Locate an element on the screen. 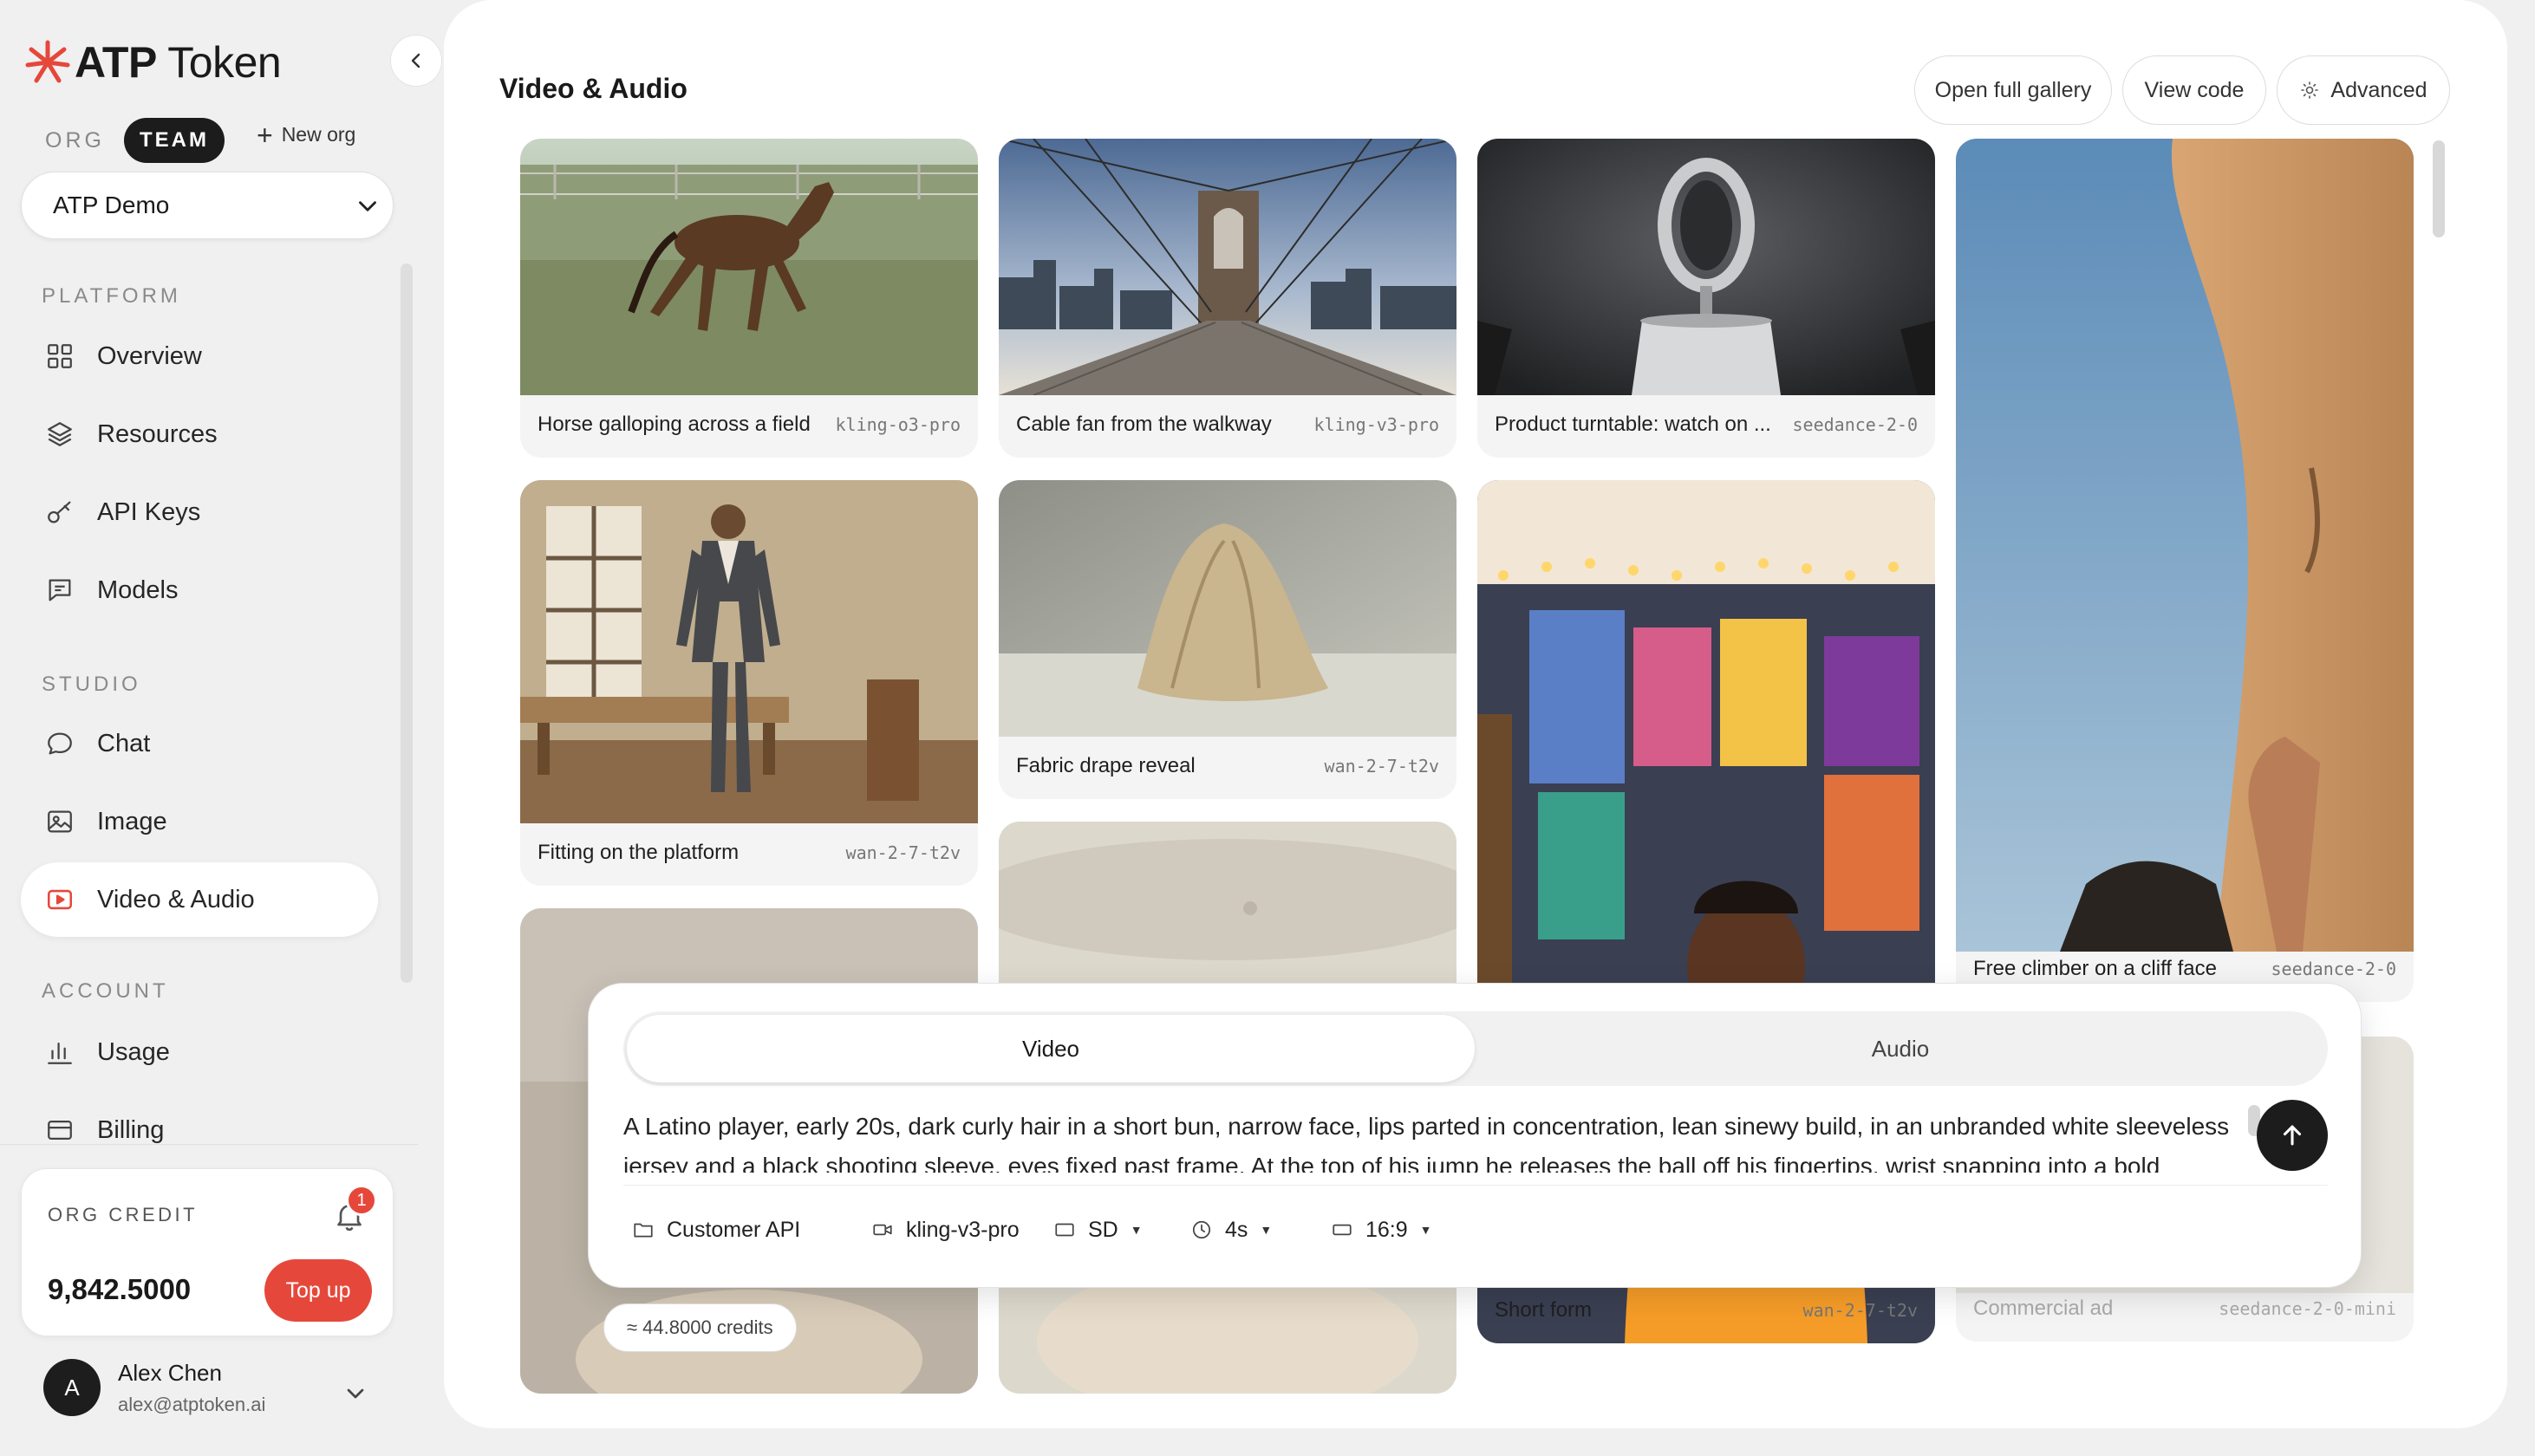  sidebar-item-image: Image is located at coordinates (199, 821).